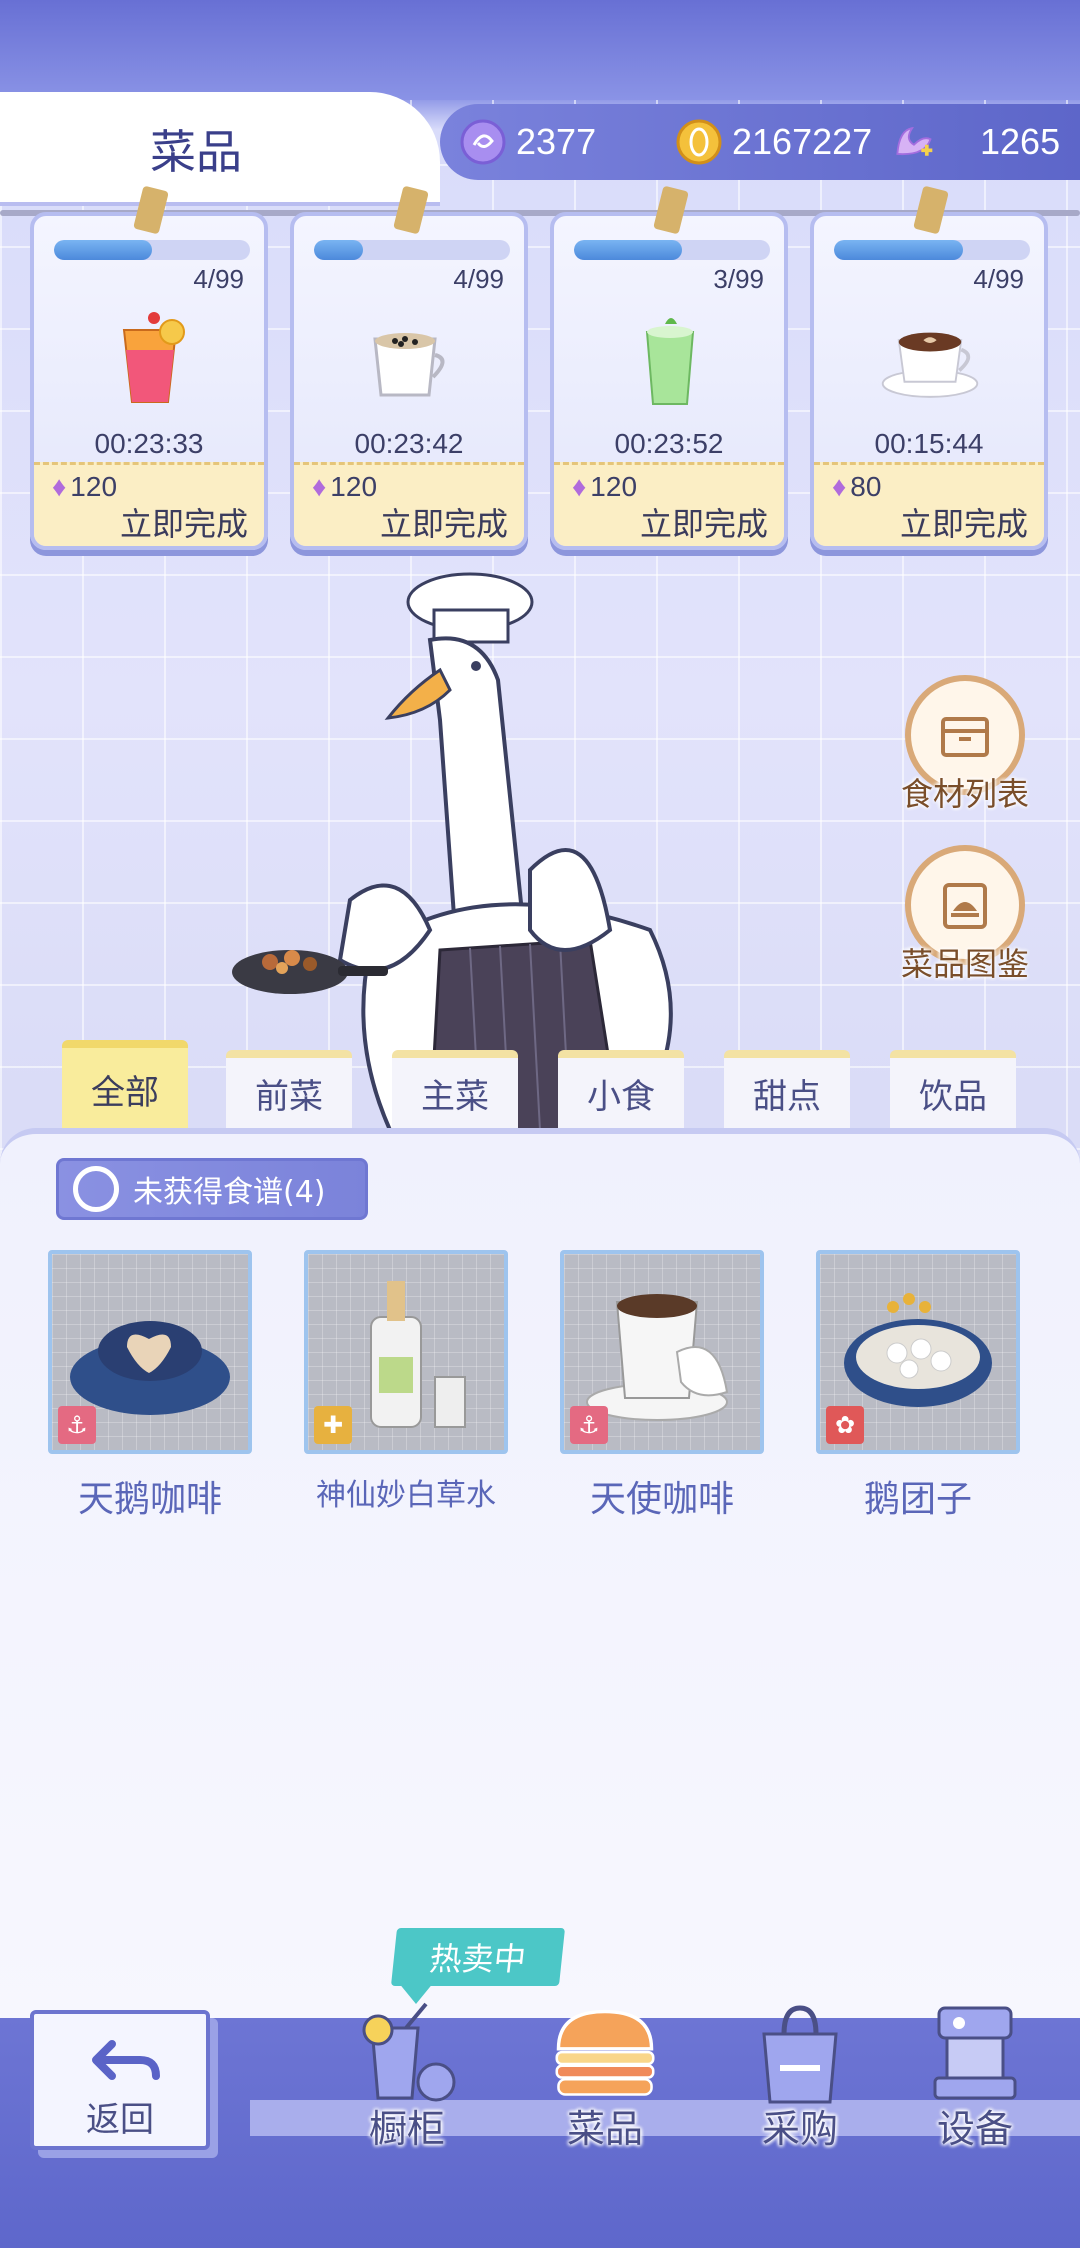  I want to click on slot-timer: 00:23:42, so click(409, 443).